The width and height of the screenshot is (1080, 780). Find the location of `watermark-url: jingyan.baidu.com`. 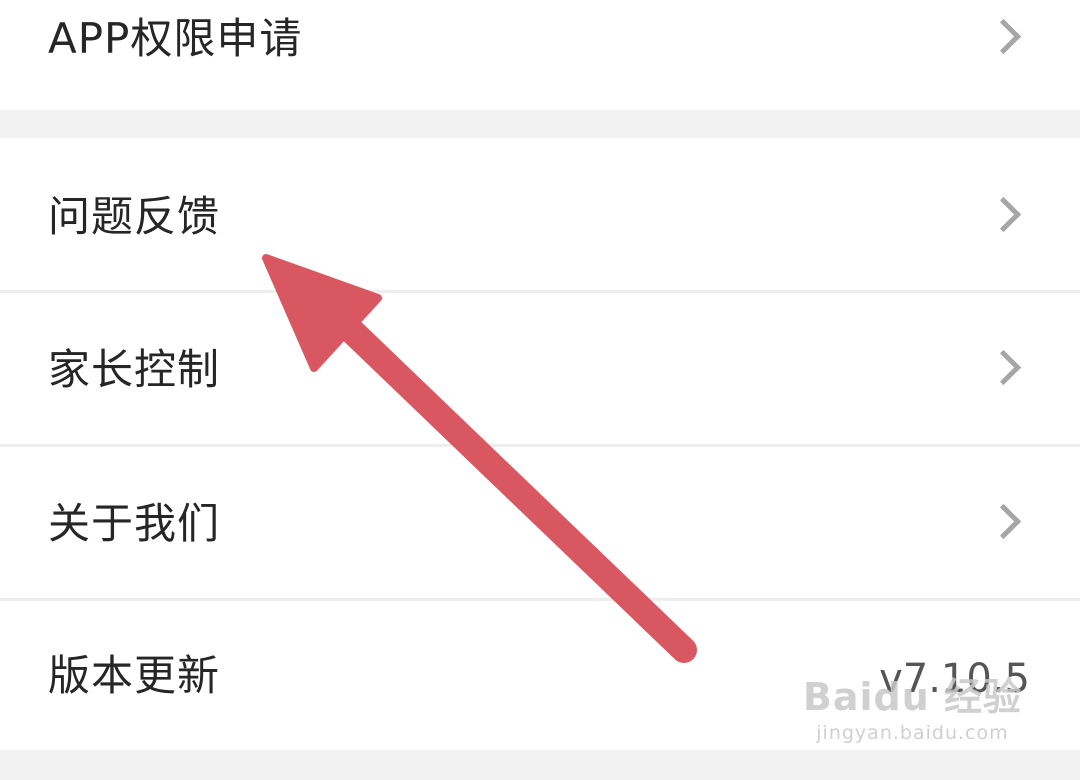

watermark-url: jingyan.baidu.com is located at coordinates (912, 733).